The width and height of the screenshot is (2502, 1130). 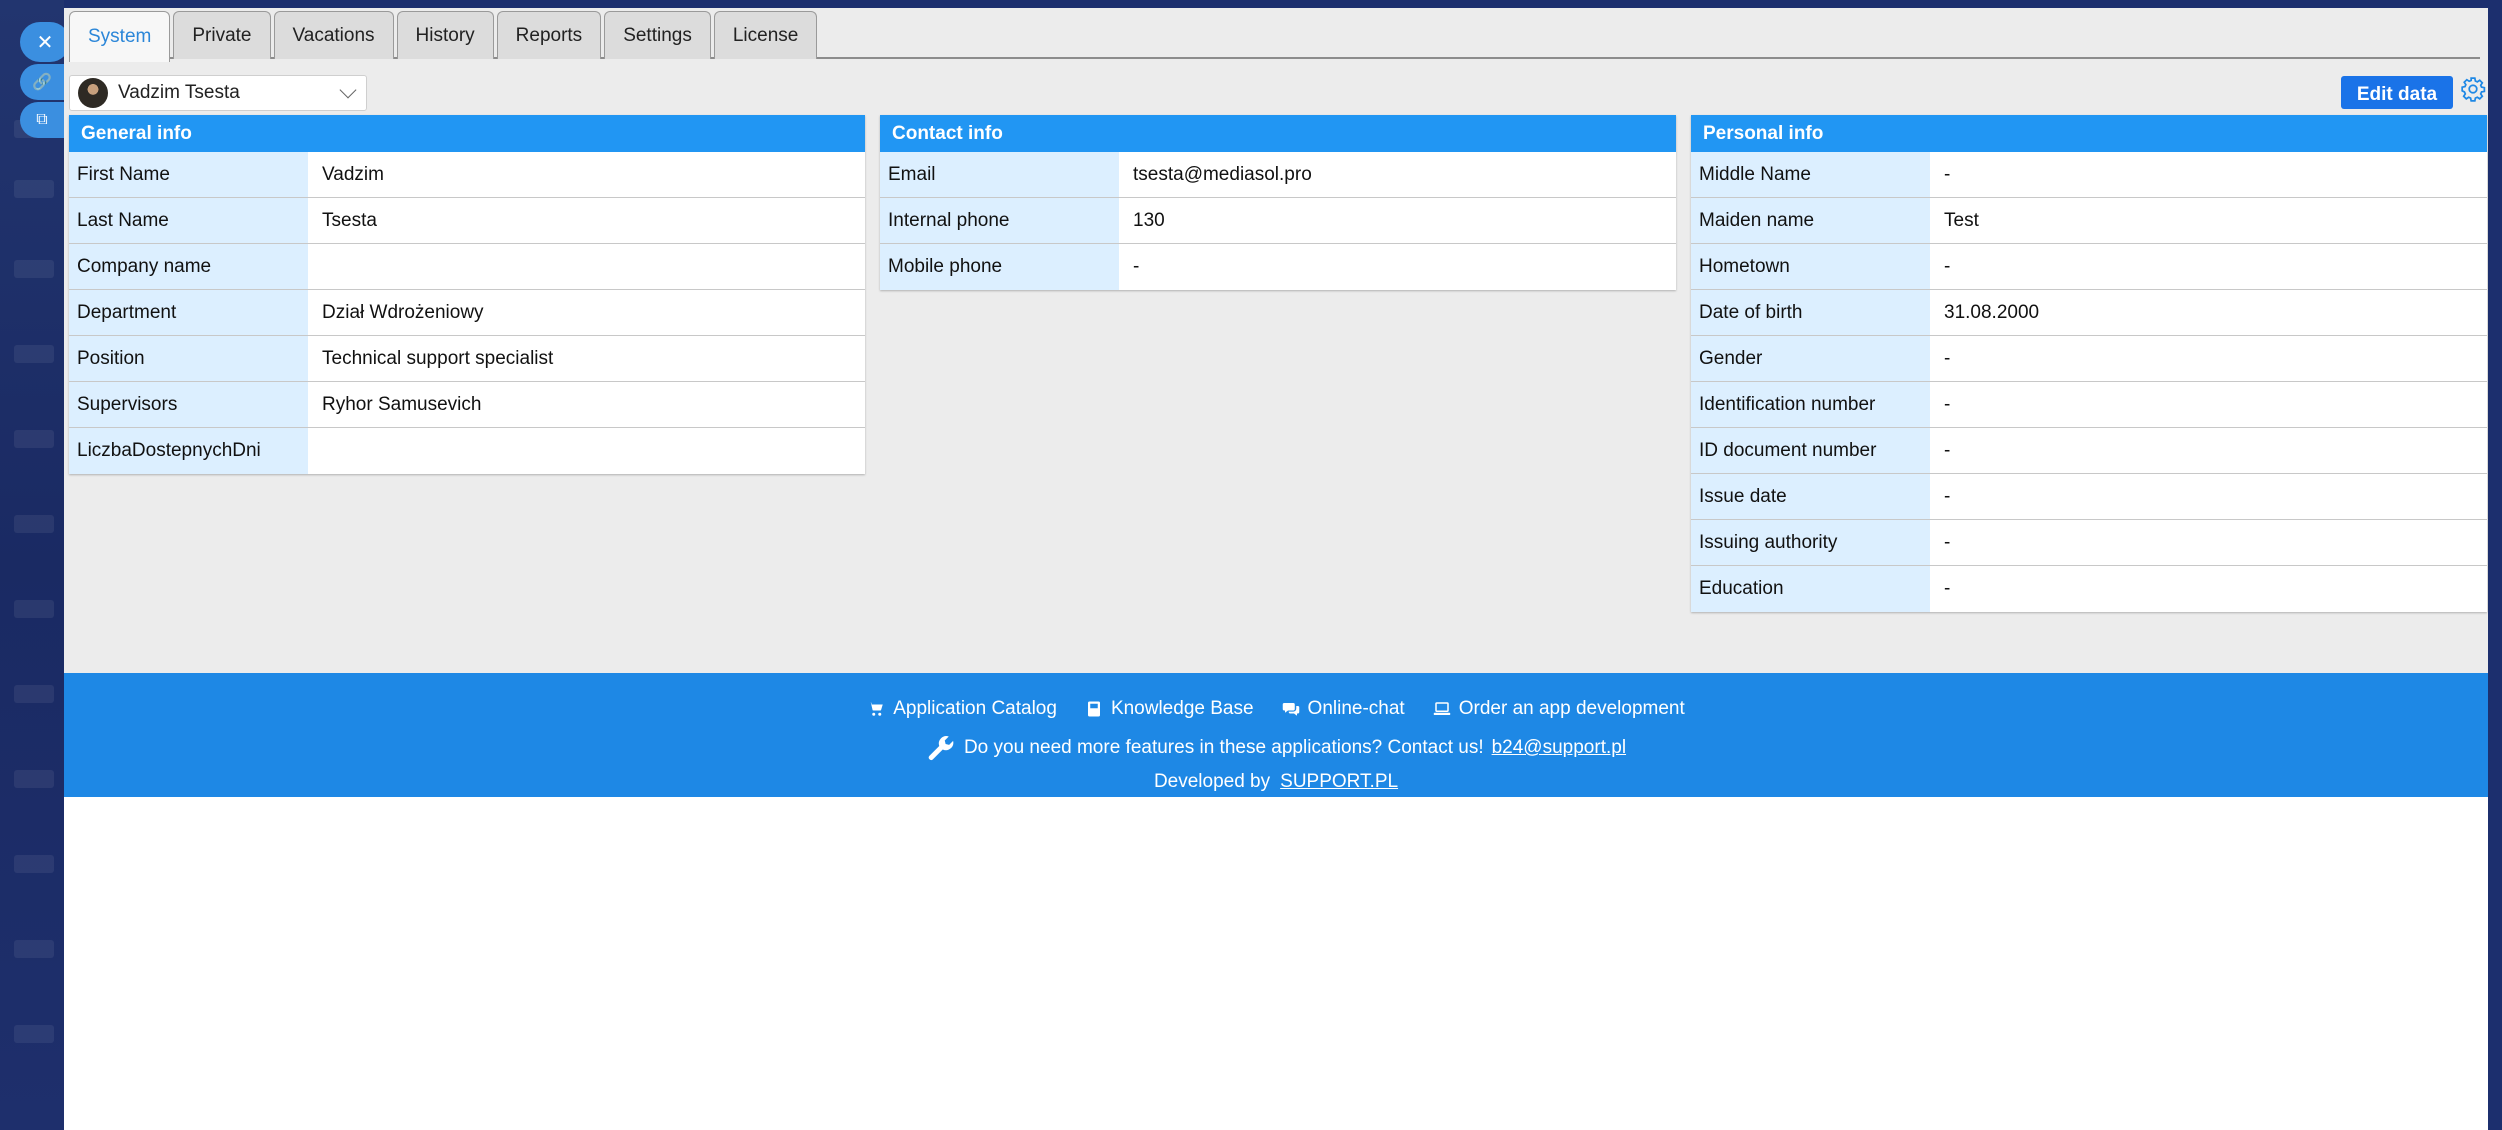 What do you see at coordinates (1810, 220) in the screenshot?
I see `field-label: Maiden name` at bounding box center [1810, 220].